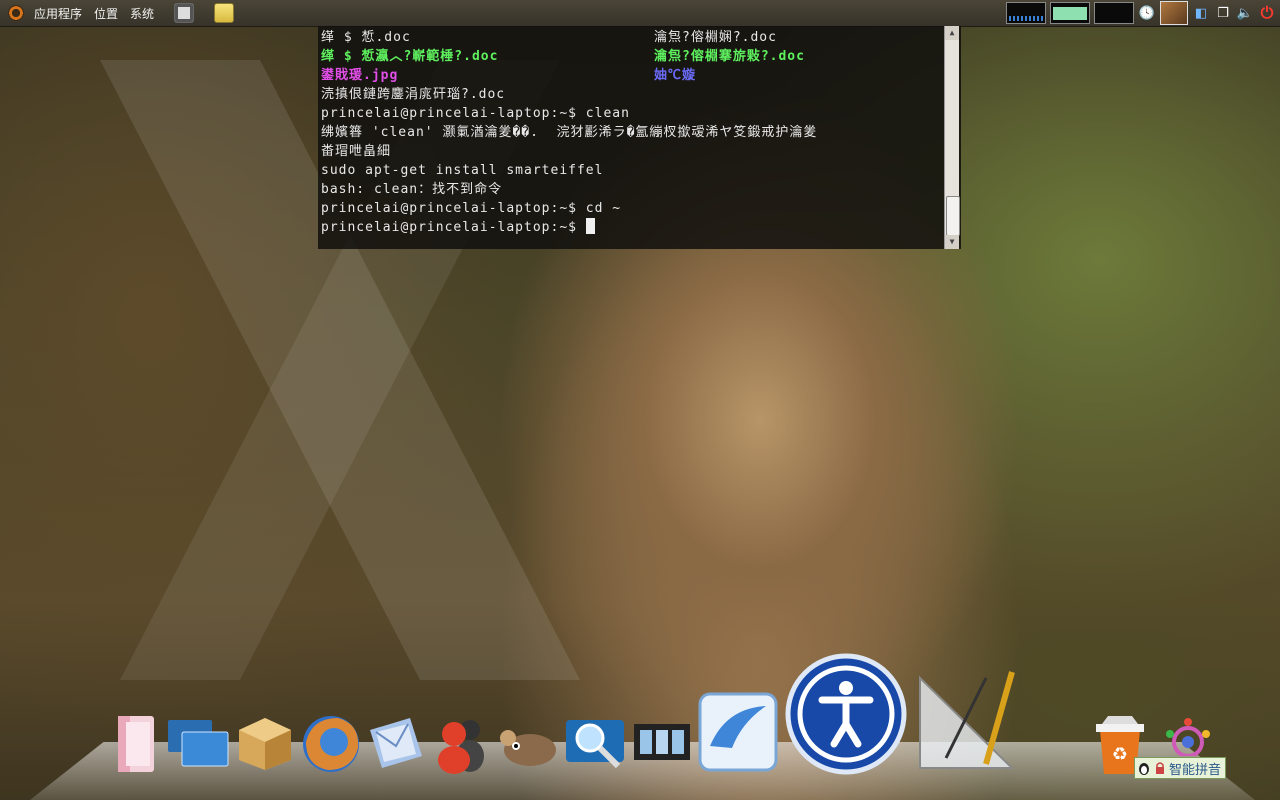 Image resolution: width=1280 pixels, height=800 pixels. Describe the element at coordinates (953, 216) in the screenshot. I see `scroll-thumb` at that location.